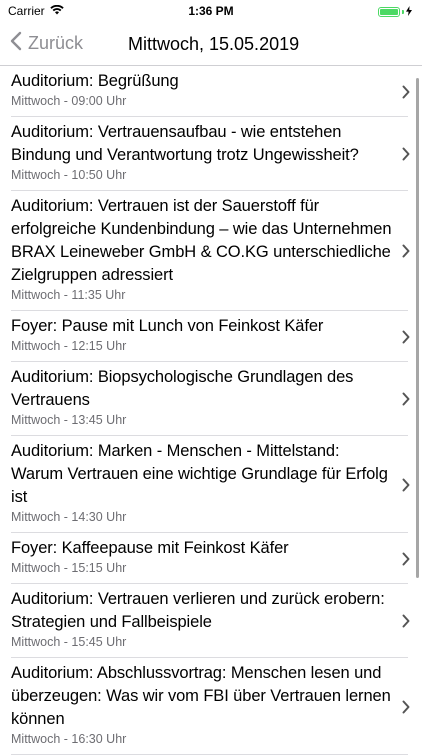  I want to click on session-time: Mittwoch - 12:15 Uhr, so click(69, 346).